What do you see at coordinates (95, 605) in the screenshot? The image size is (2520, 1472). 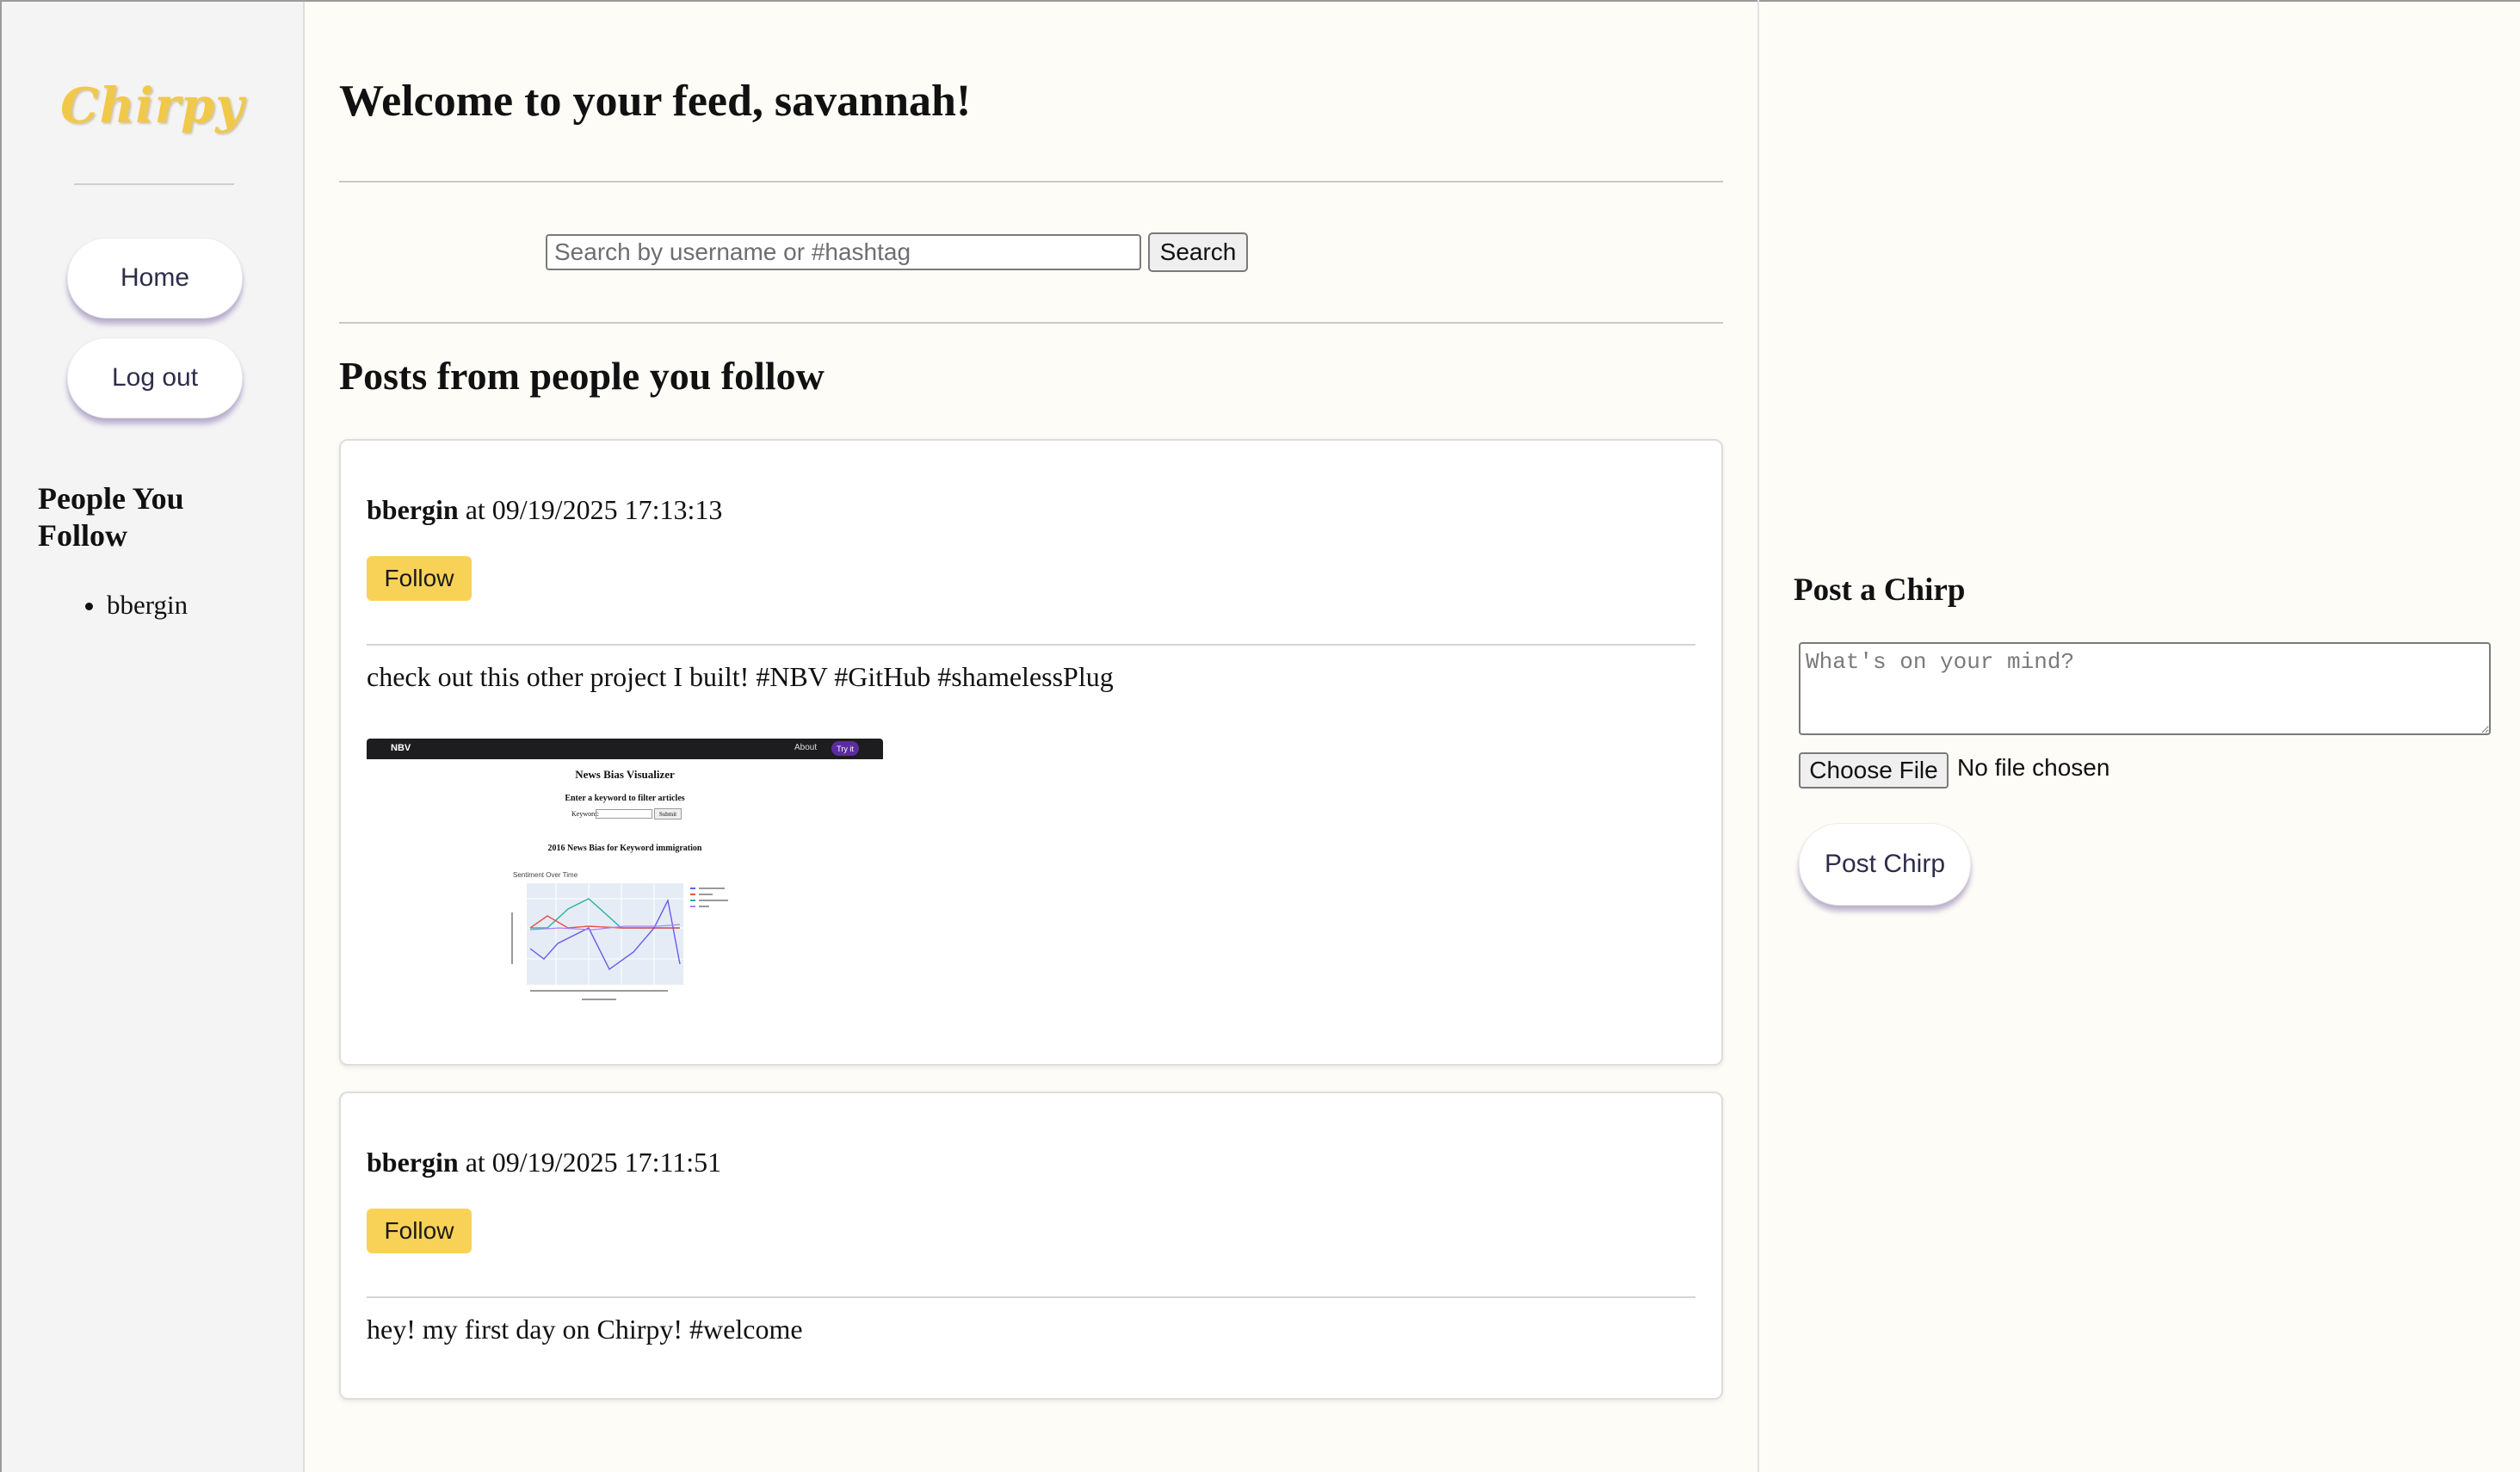 I see `following-list: bbergin` at bounding box center [95, 605].